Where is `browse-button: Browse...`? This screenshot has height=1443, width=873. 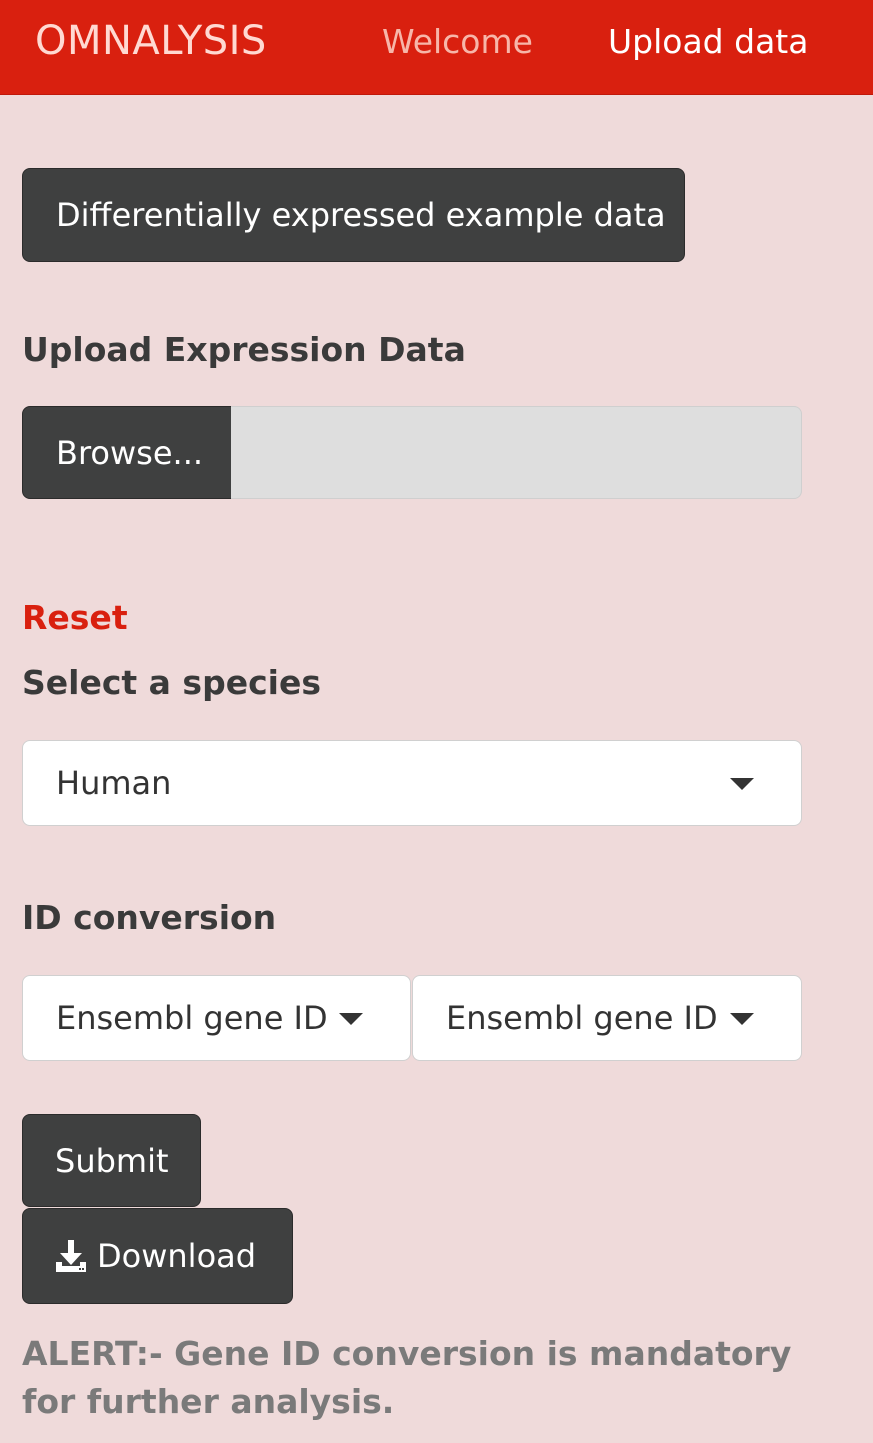
browse-button: Browse... is located at coordinates (127, 452).